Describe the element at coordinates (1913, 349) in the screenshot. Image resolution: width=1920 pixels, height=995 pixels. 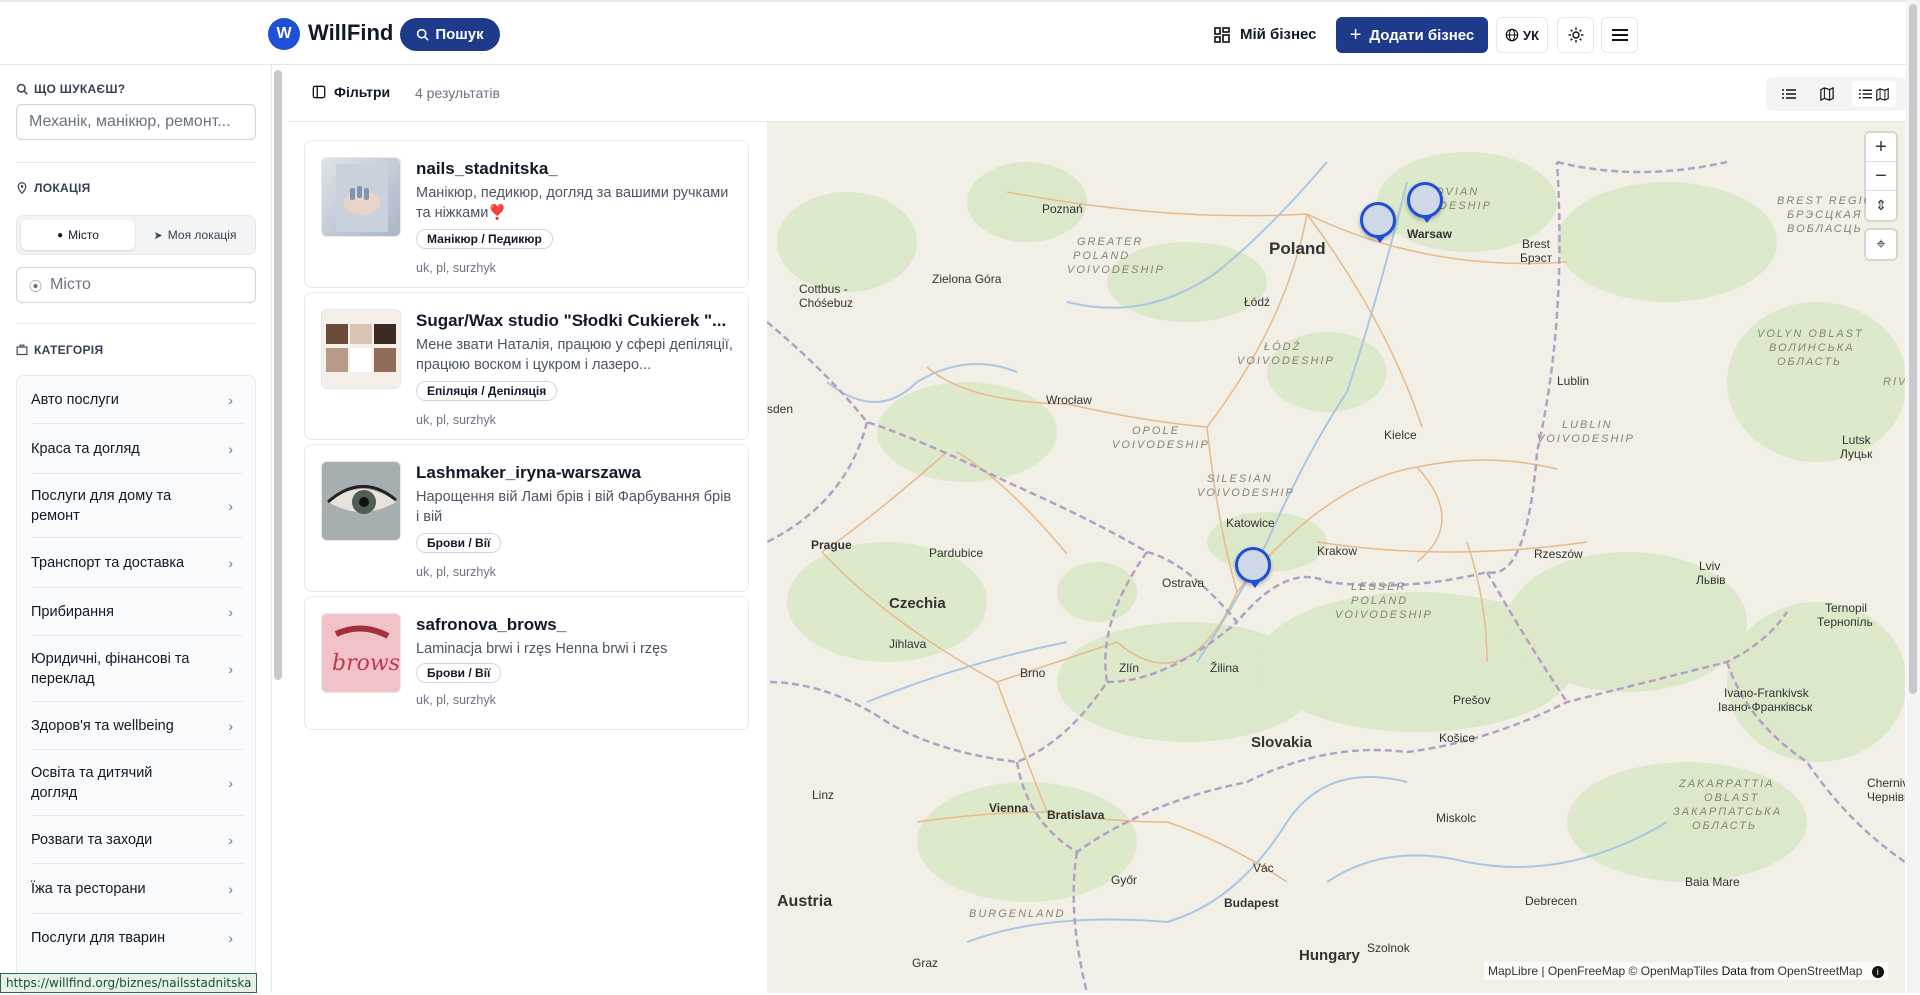
I see `page-scrollbar-thumb` at that location.